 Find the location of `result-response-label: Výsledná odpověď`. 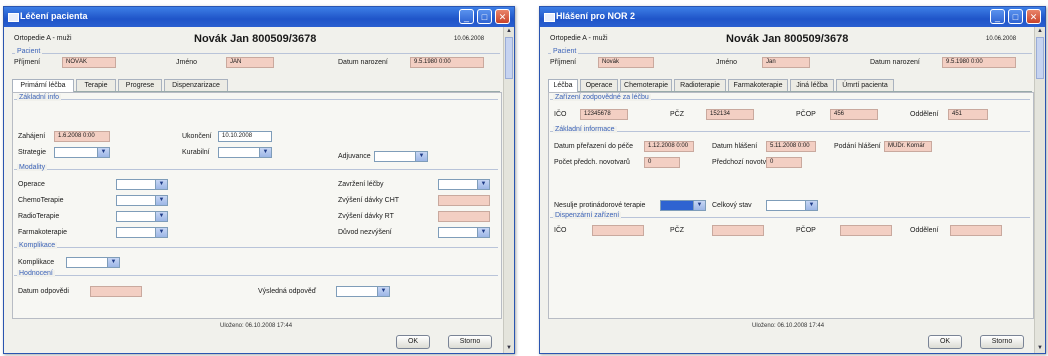

result-response-label: Výsledná odpověď is located at coordinates (287, 291).